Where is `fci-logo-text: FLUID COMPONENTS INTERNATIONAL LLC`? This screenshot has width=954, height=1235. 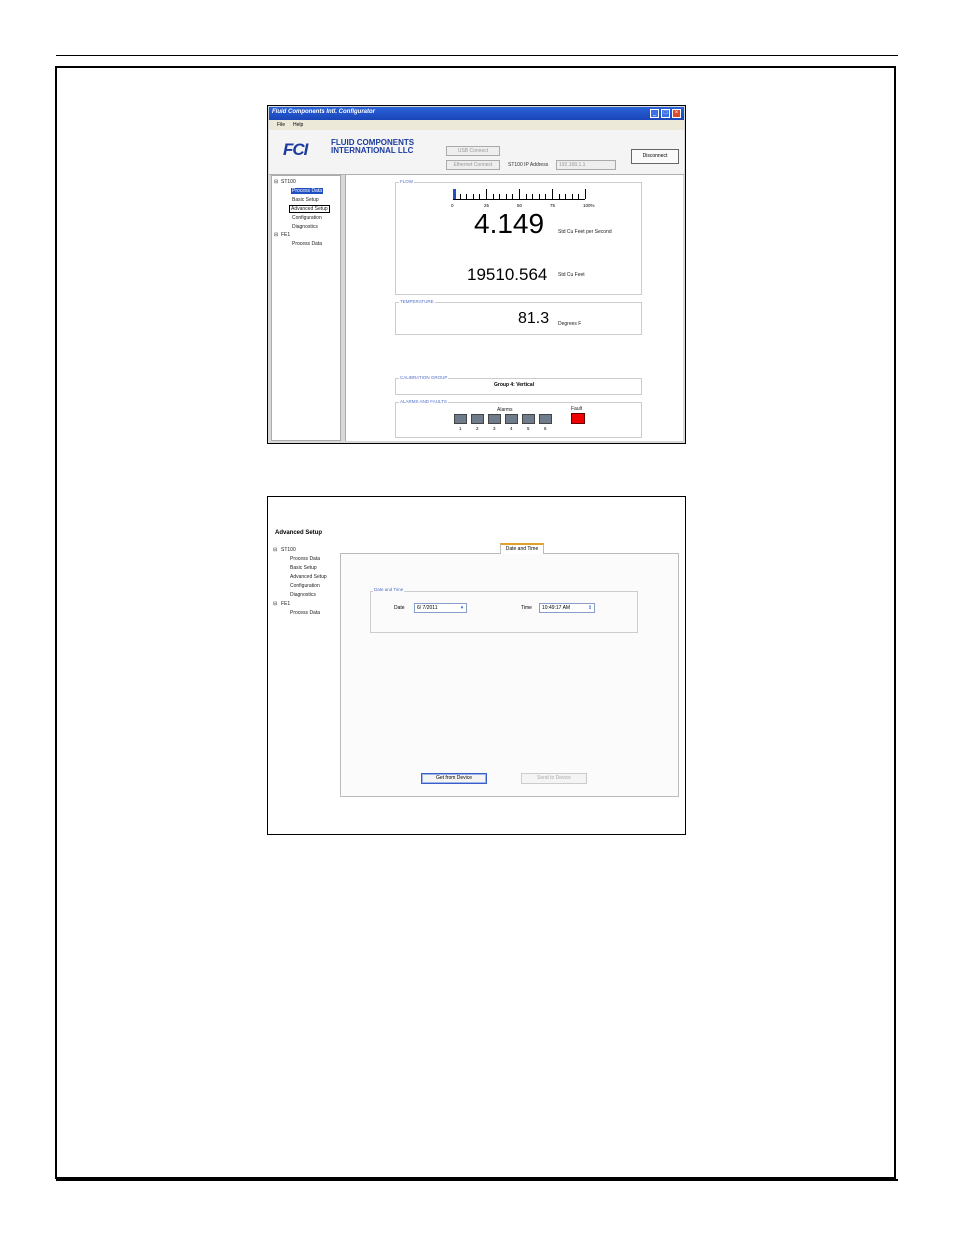
fci-logo-text: FLUID COMPONENTS INTERNATIONAL LLC is located at coordinates (372, 147).